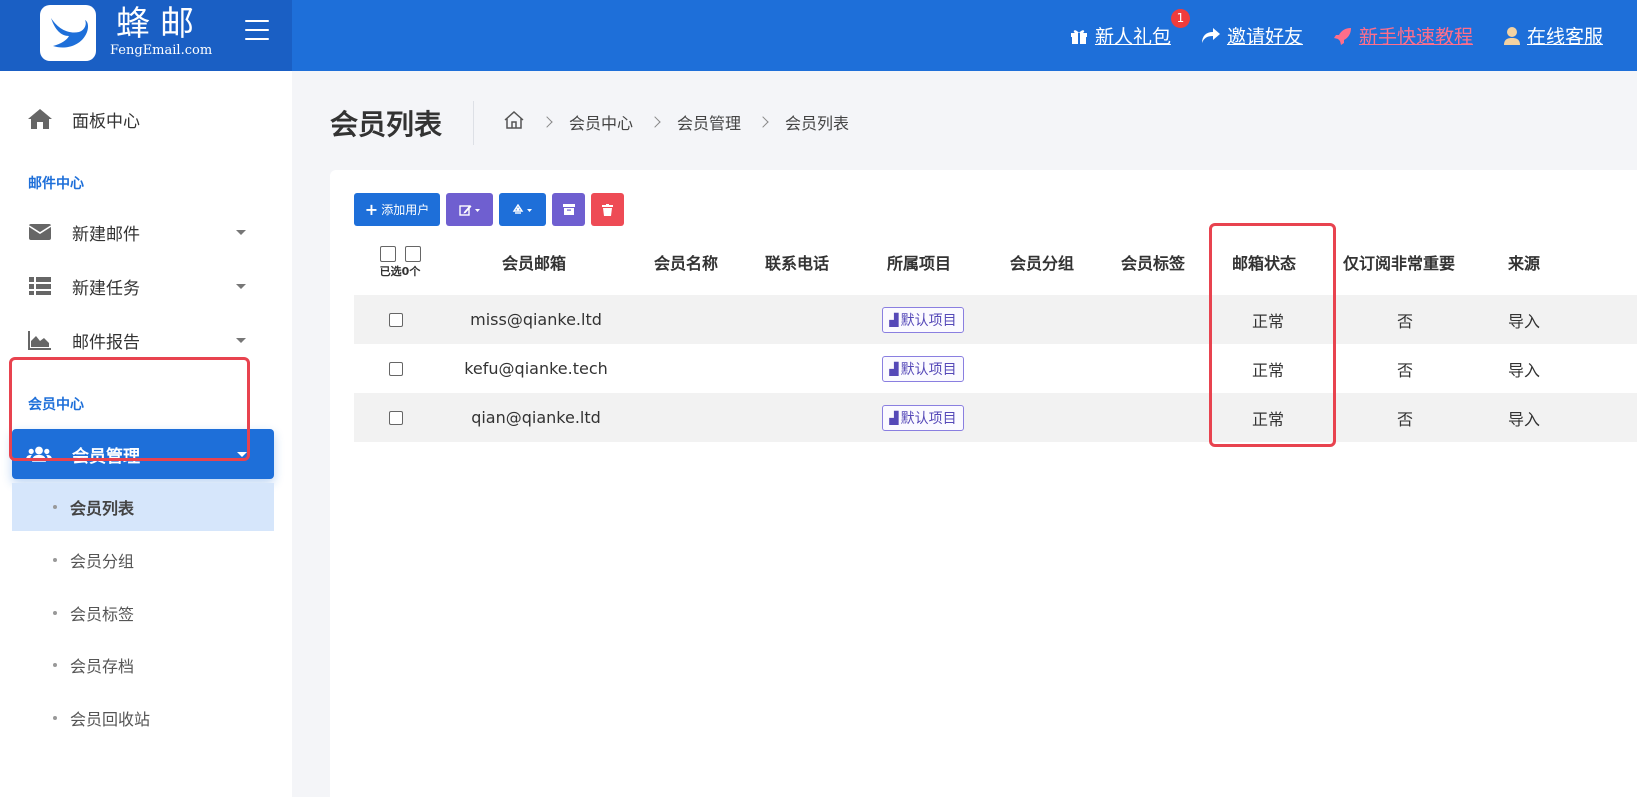 This screenshot has height=797, width=1637. I want to click on envelope-icon, so click(40, 232).